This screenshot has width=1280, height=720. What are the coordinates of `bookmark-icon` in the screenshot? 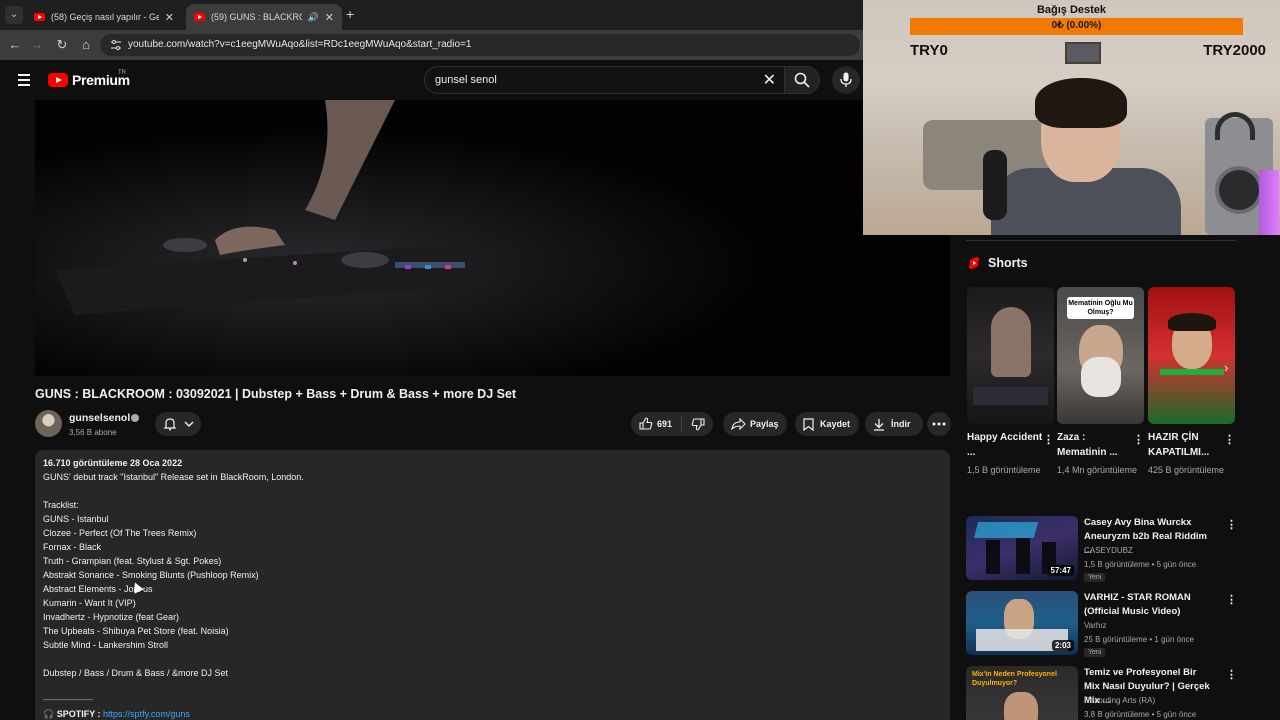 It's located at (808, 424).